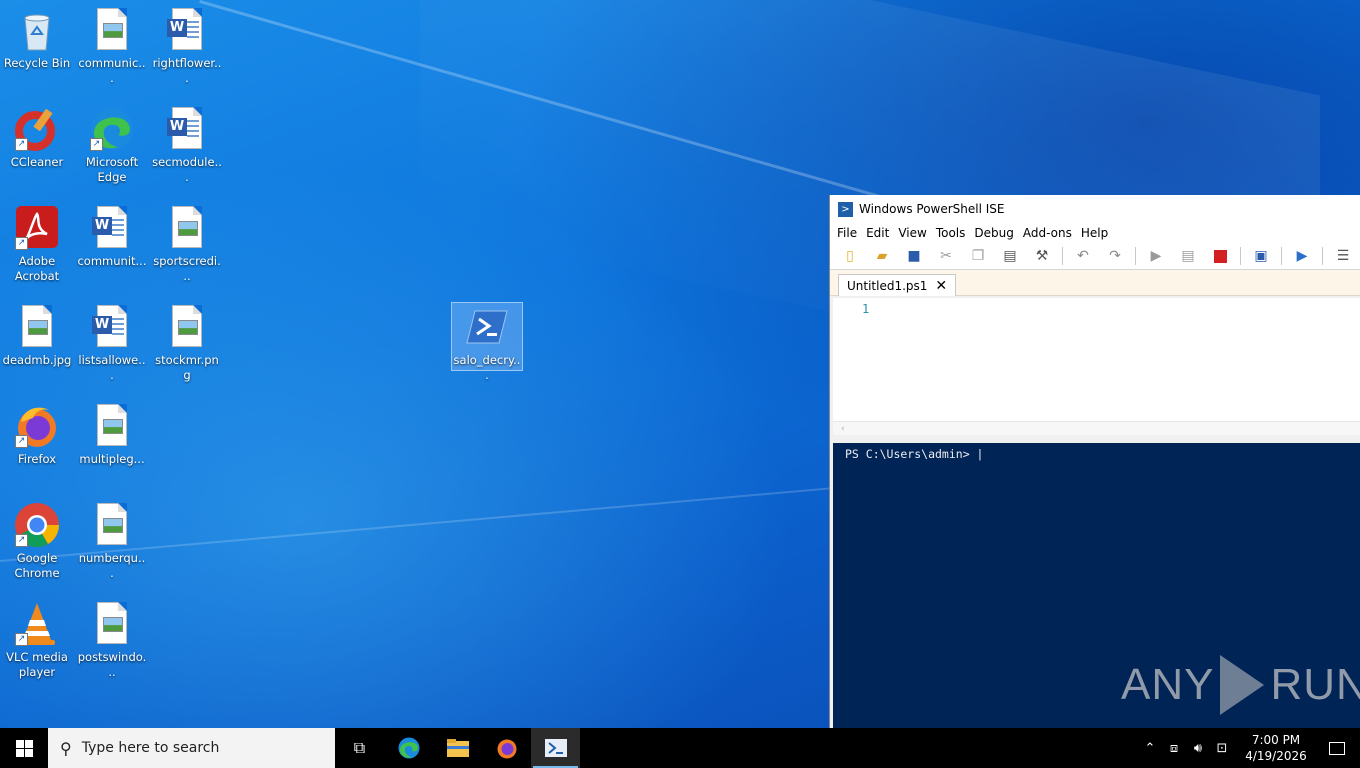  Describe the element at coordinates (941, 286) in the screenshot. I see `close-icon: ✕` at that location.